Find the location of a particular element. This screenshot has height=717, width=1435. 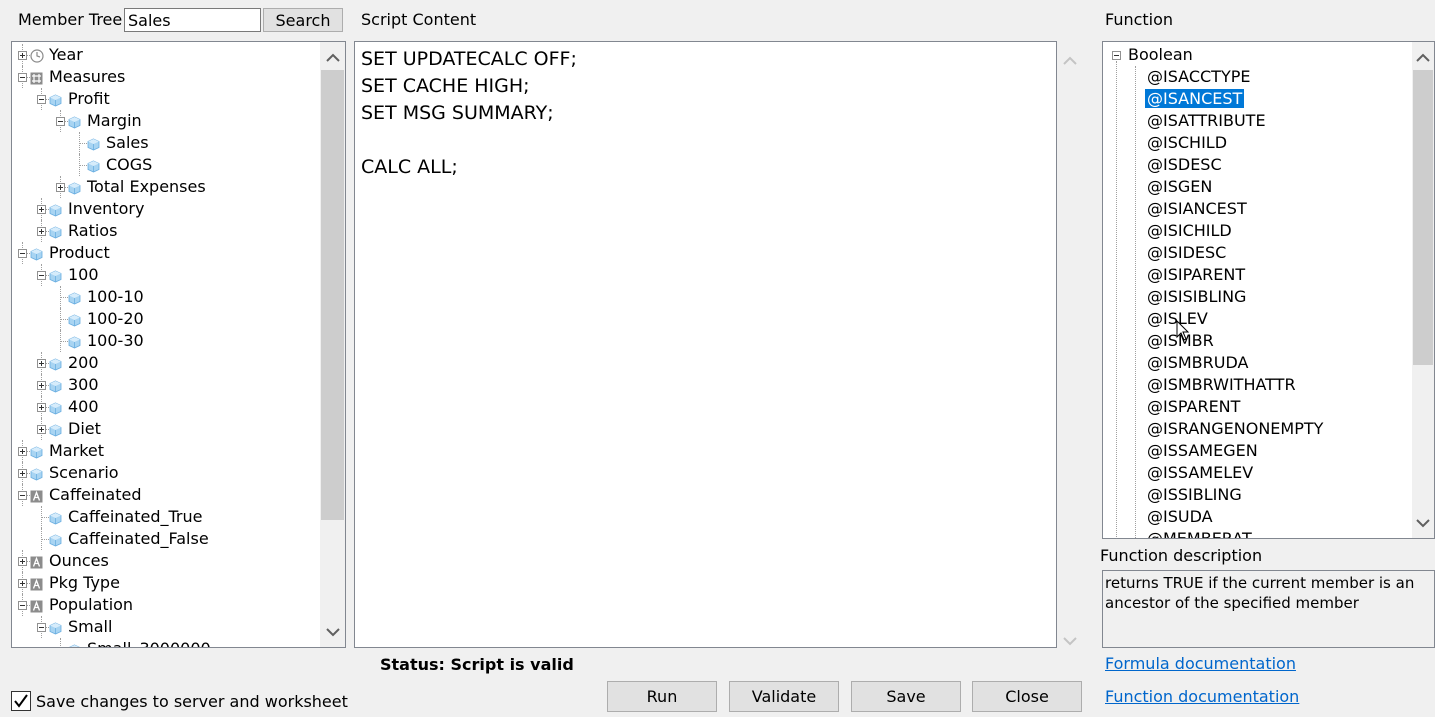

function-category: Boolean is located at coordinates (1160, 55).